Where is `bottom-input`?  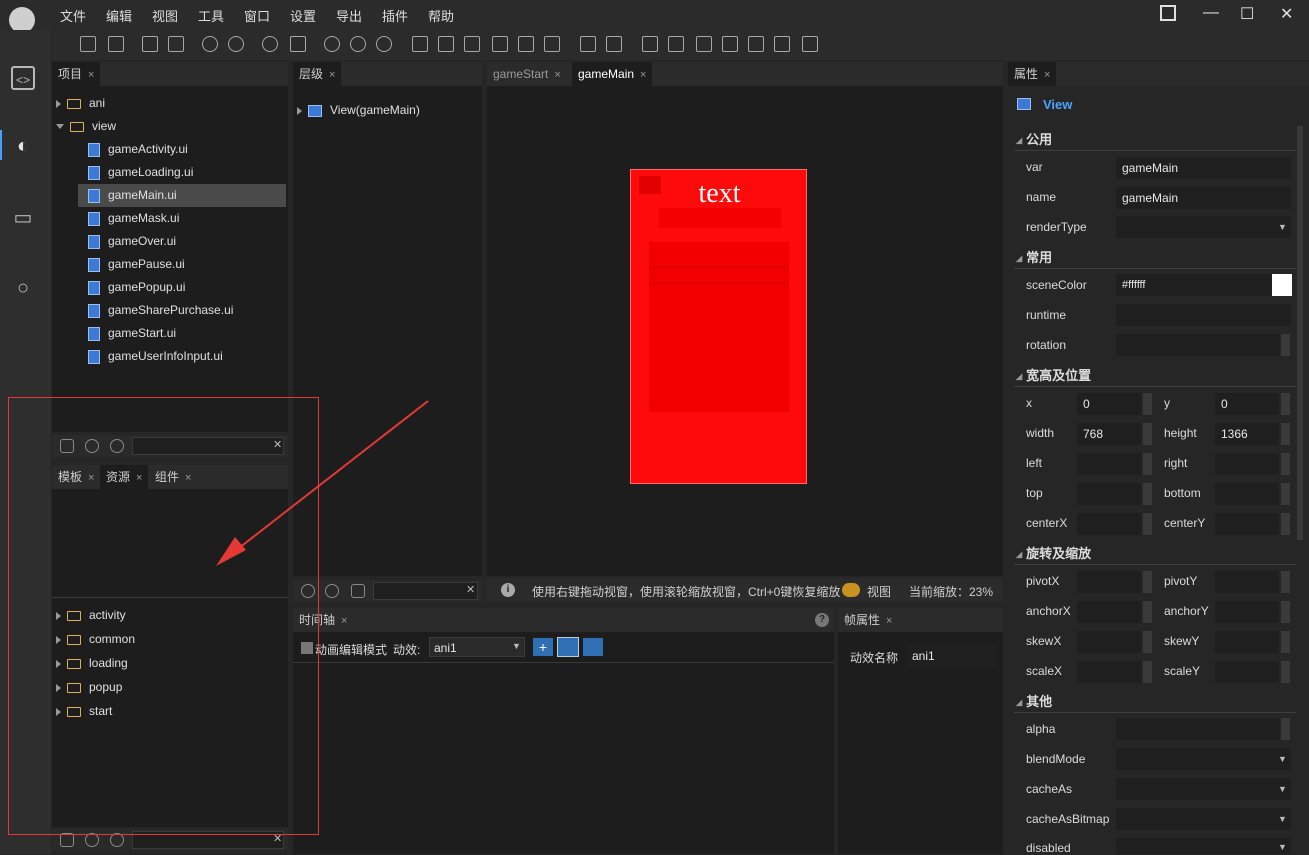 bottom-input is located at coordinates (1247, 494).